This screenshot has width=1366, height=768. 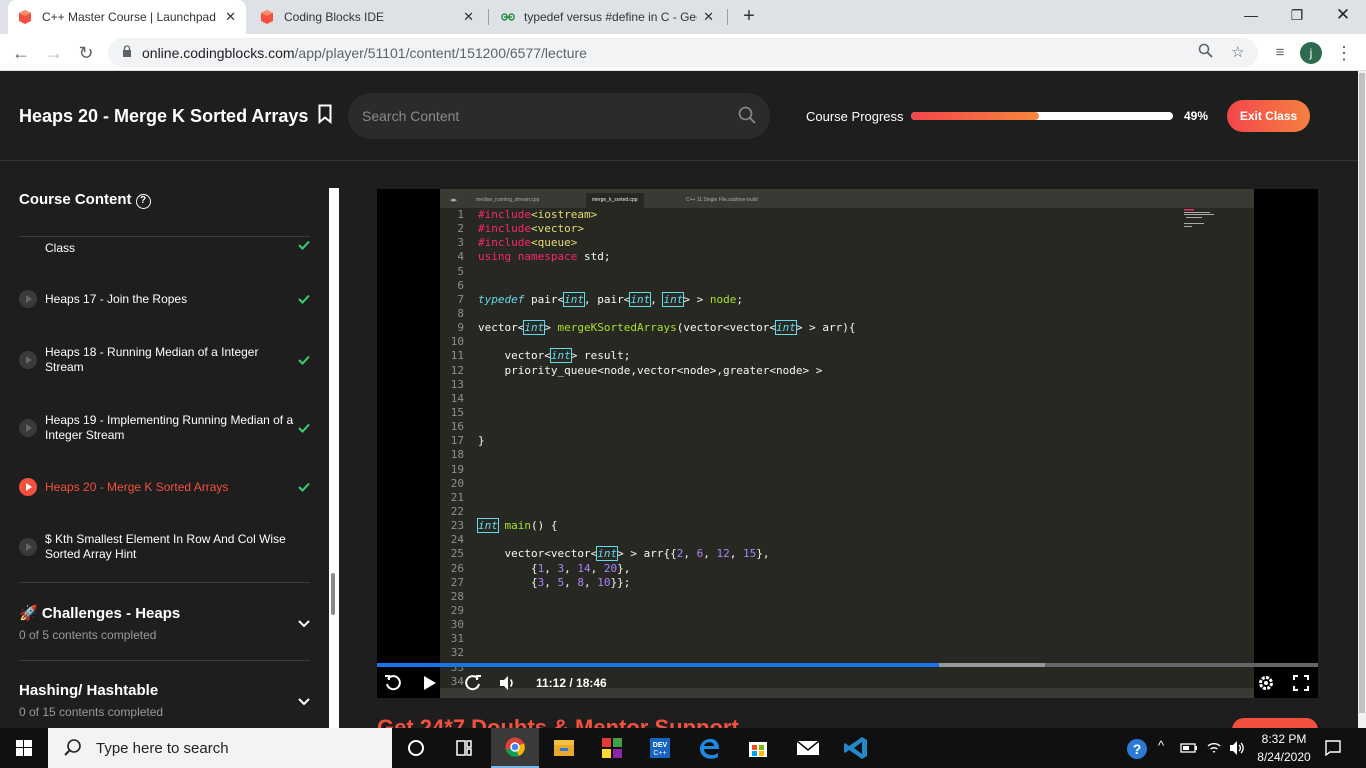 What do you see at coordinates (1251, 15) in the screenshot?
I see `minimize-button: —` at bounding box center [1251, 15].